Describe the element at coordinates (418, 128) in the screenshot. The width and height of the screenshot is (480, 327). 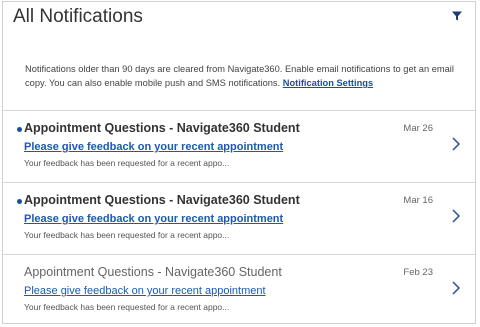
I see `notification-date: Mar 26` at that location.